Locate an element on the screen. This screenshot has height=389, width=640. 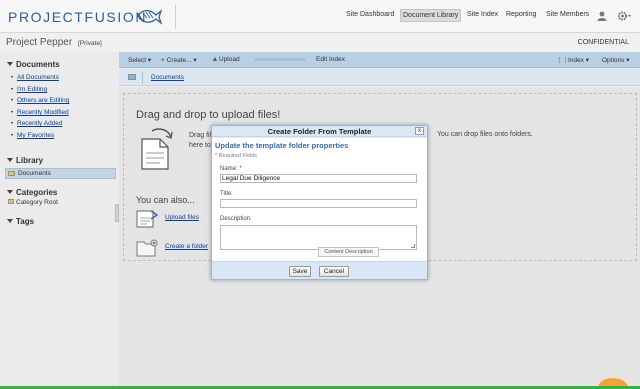
nav-site-index: Site Index is located at coordinates (482, 14).